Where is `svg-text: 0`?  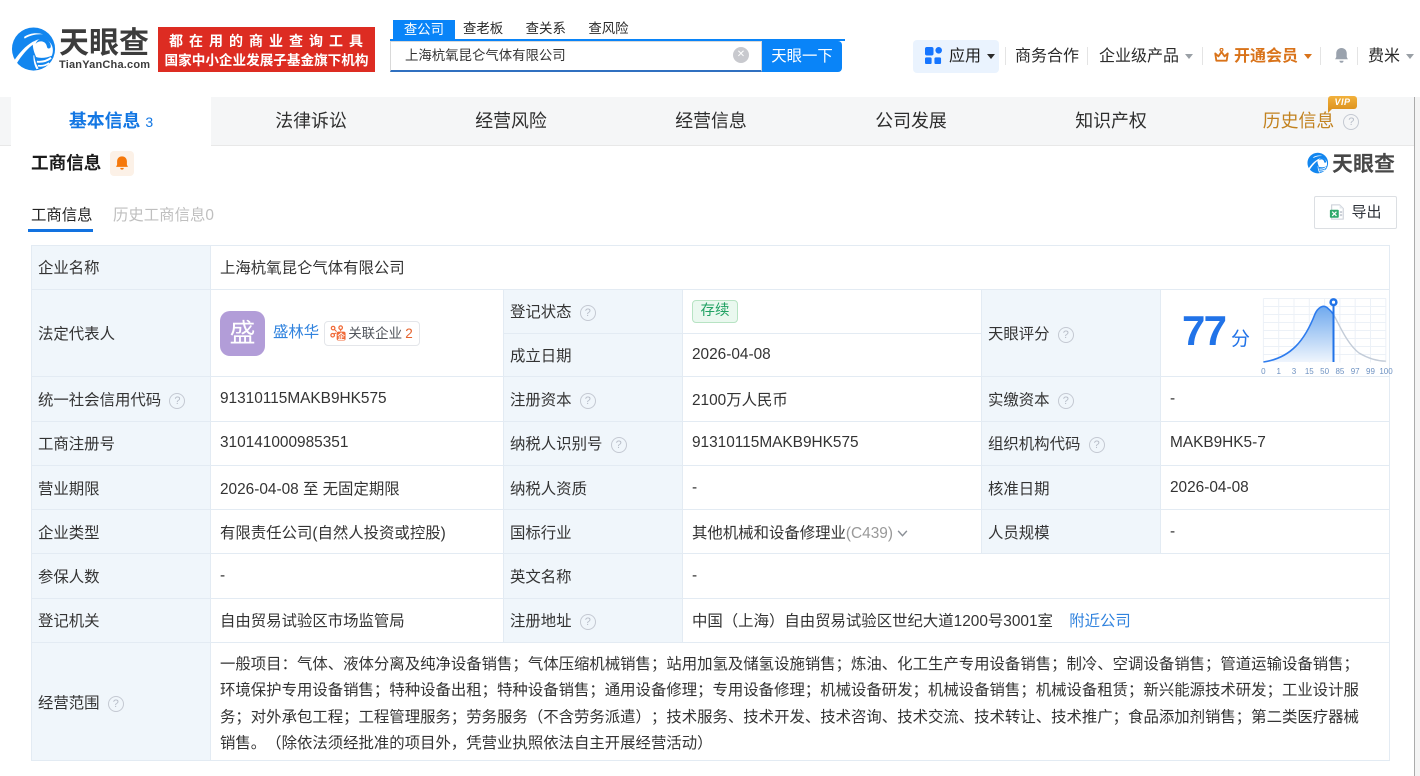
svg-text: 0 is located at coordinates (1263, 371).